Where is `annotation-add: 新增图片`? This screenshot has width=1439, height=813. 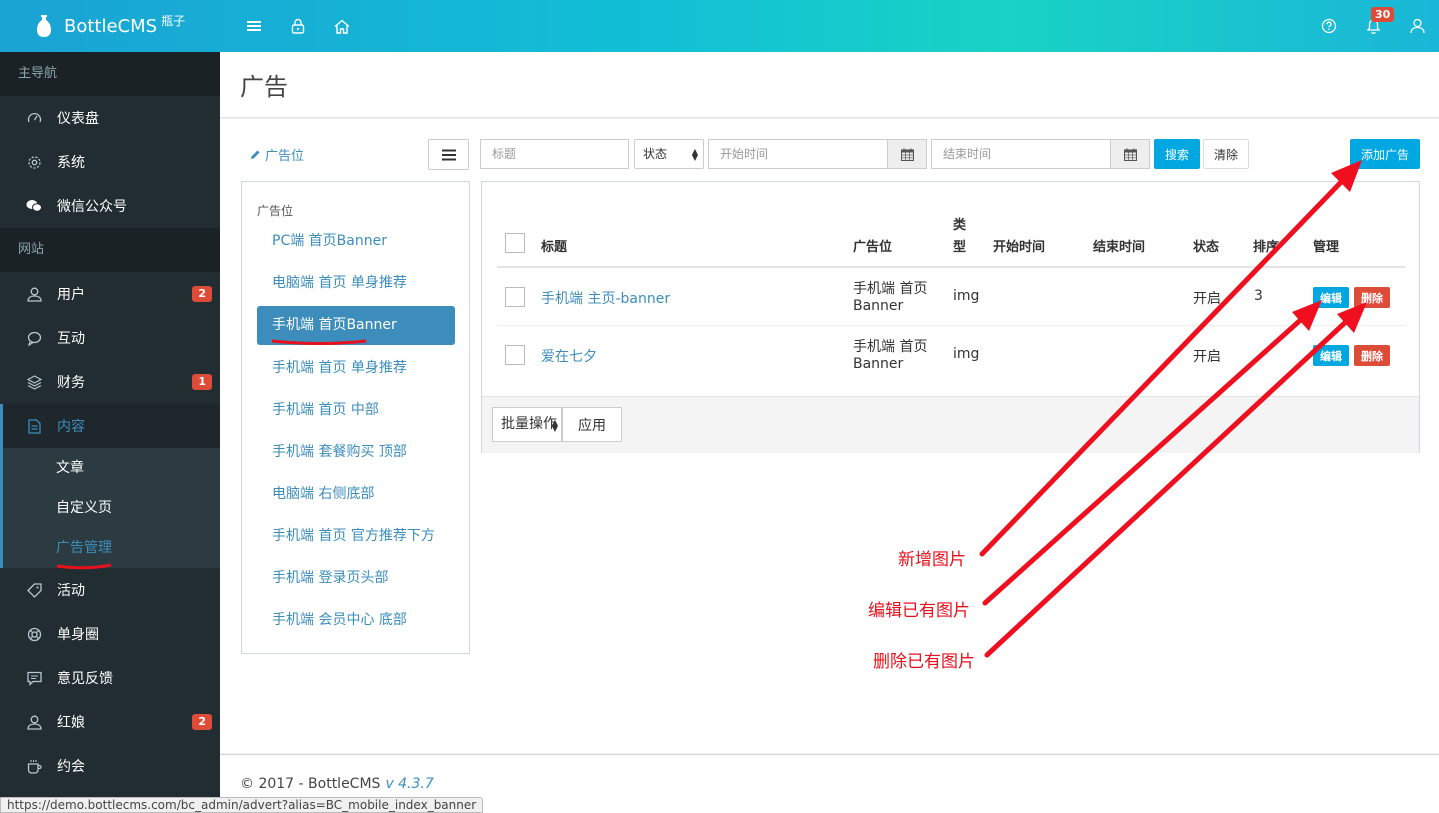
annotation-add: 新增图片 is located at coordinates (932, 560).